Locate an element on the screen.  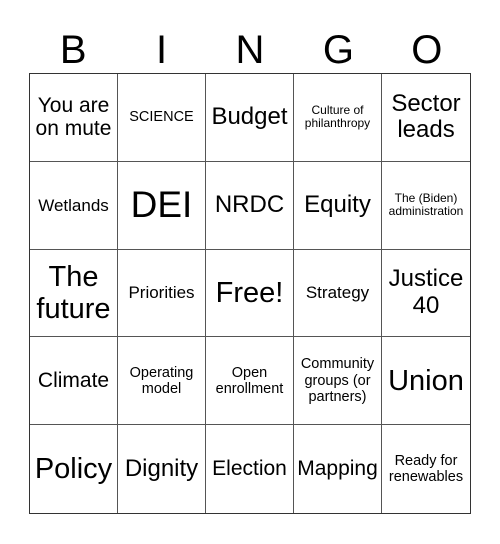
bingo-cell-text: Equity is located at coordinates (337, 204).